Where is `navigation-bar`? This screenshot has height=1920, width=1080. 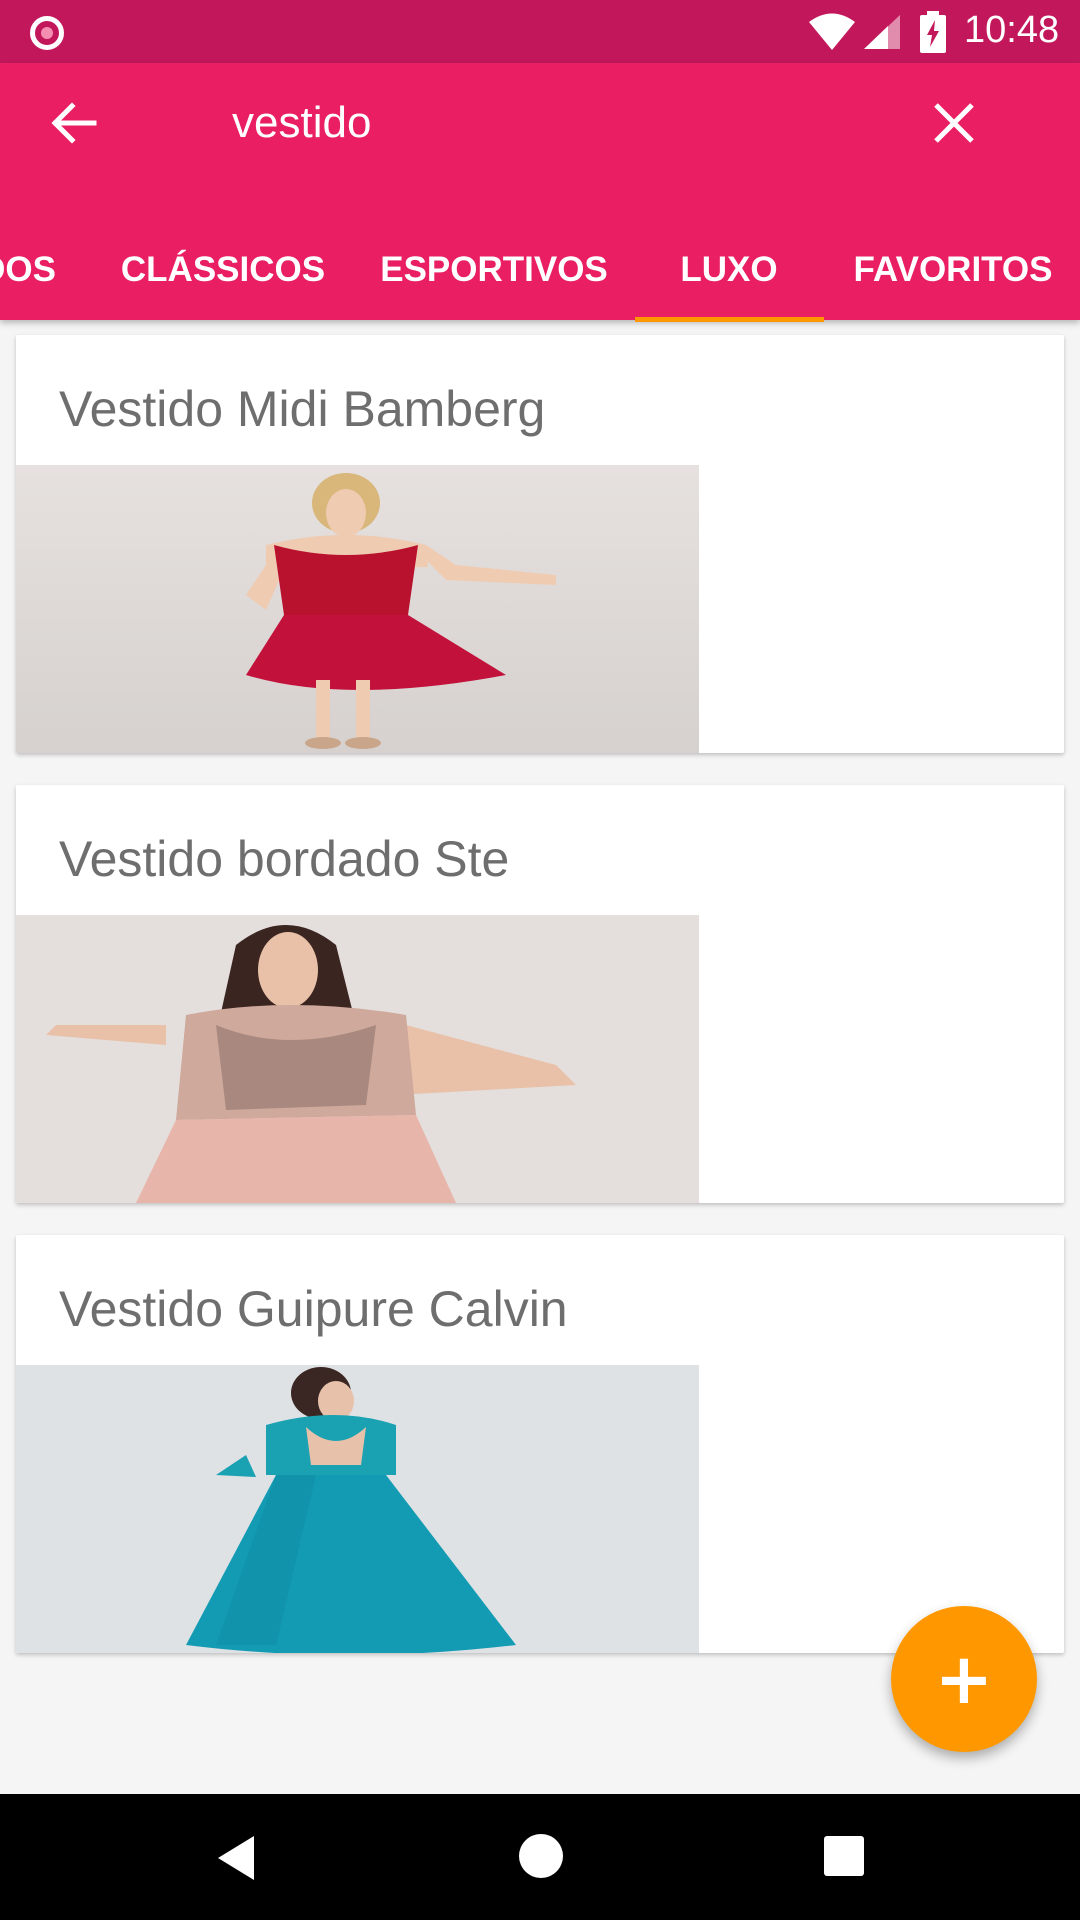
navigation-bar is located at coordinates (540, 1857).